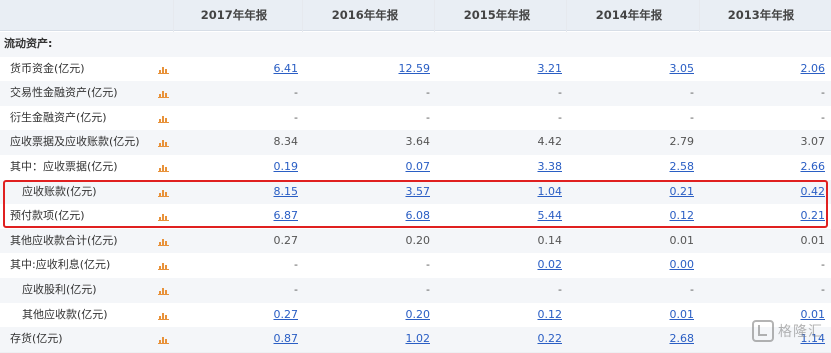 The height and width of the screenshot is (353, 831). What do you see at coordinates (390, 339) in the screenshot?
I see `value-cell: 1.02` at bounding box center [390, 339].